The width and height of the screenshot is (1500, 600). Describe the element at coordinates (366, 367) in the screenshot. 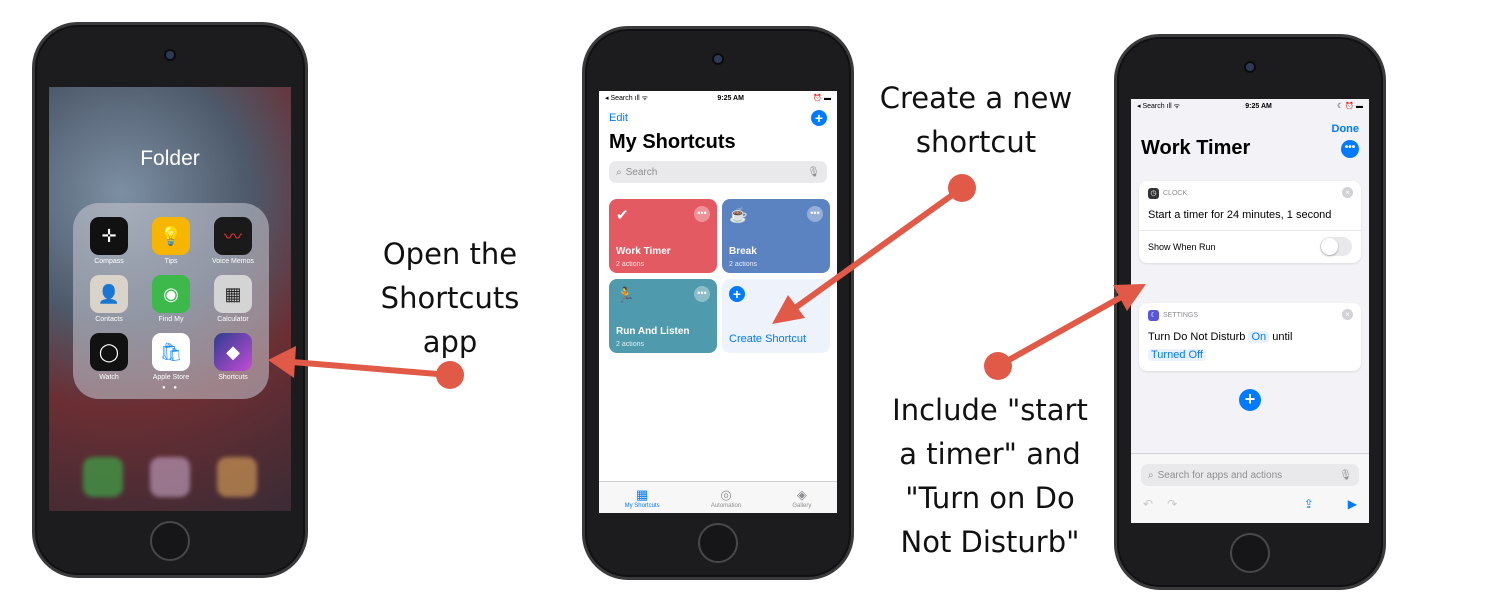

I see `arrow-open-app` at that location.